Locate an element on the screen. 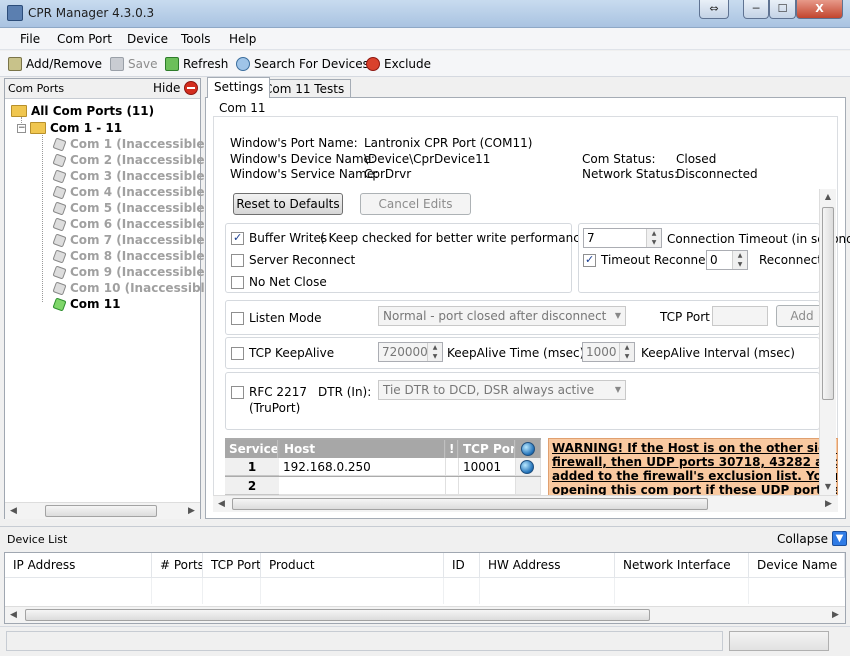 Image resolution: width=850 pixels, height=656 pixels. grid-row-1-tcp-port: 10001 is located at coordinates (487, 467).